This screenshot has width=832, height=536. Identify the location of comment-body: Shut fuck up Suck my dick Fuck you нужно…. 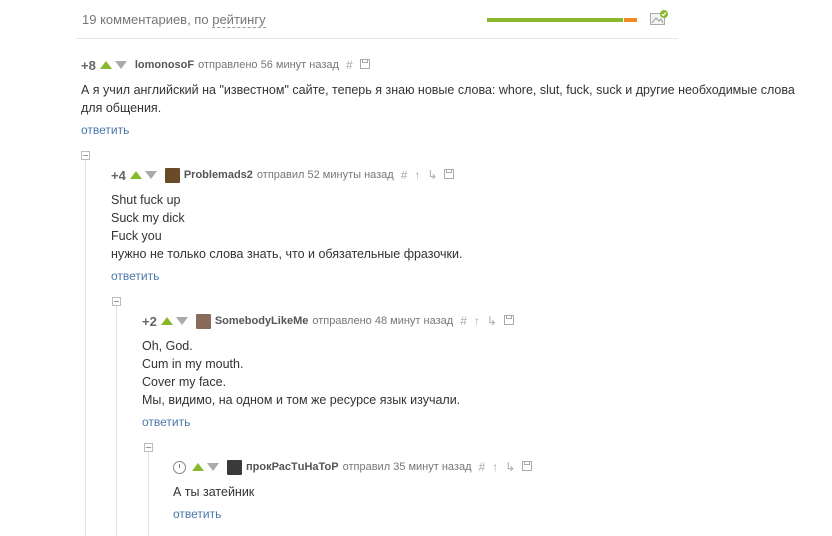
(461, 227).